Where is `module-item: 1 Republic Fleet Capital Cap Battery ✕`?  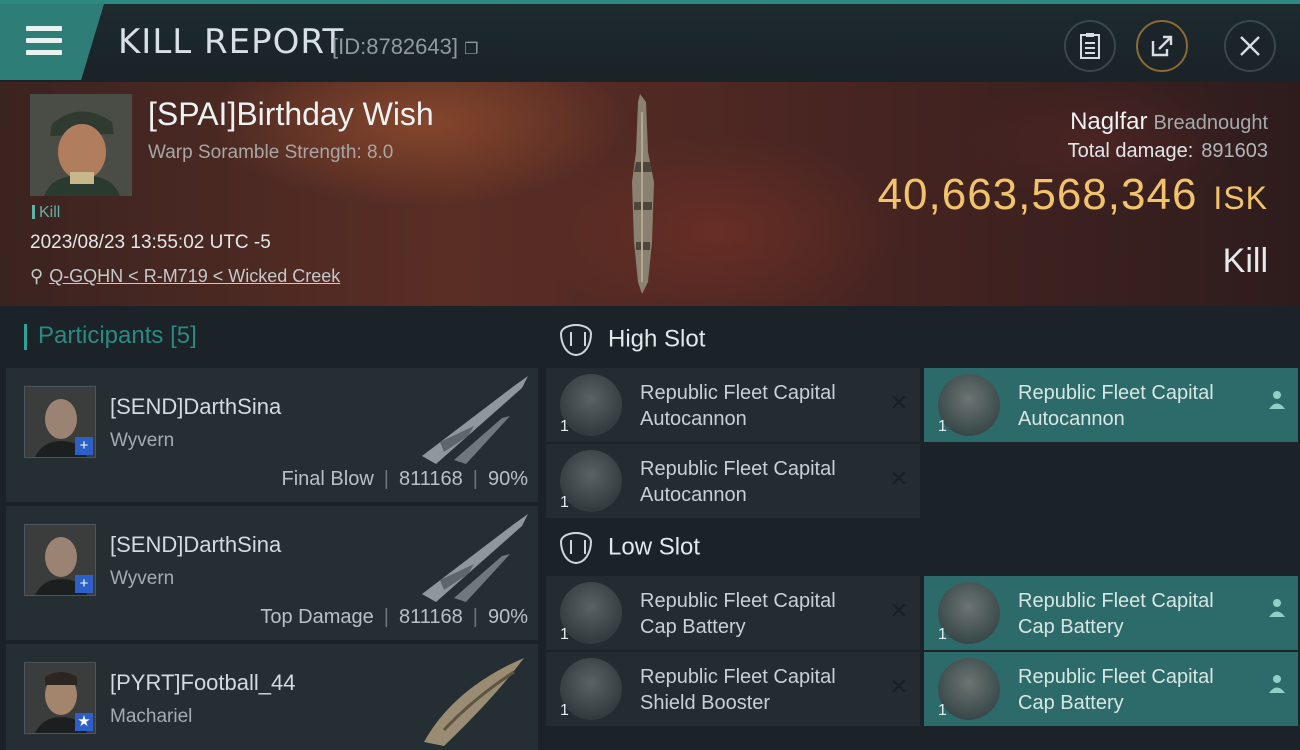
module-item: 1 Republic Fleet Capital Cap Battery ✕ is located at coordinates (733, 613).